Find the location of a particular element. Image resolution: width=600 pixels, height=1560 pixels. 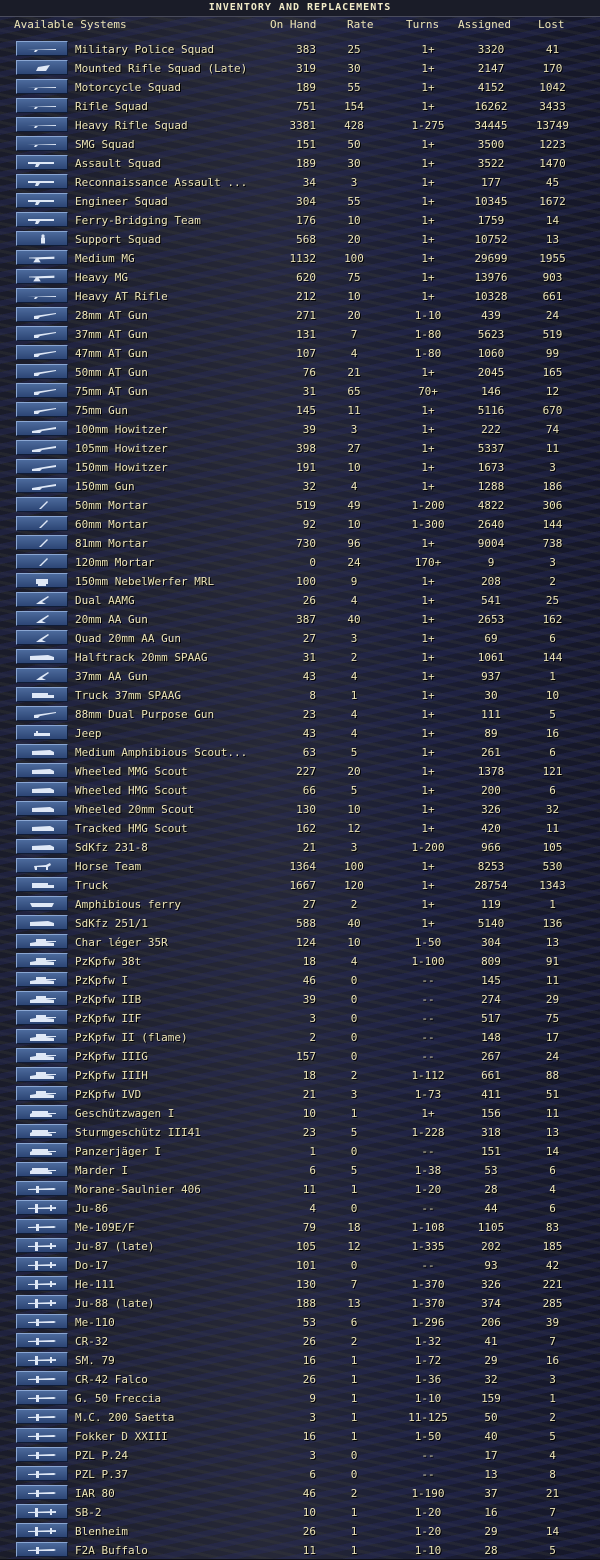

system-row: Ferry-Bridging Team 176 10 1+ 1759 14 is located at coordinates (300, 220).